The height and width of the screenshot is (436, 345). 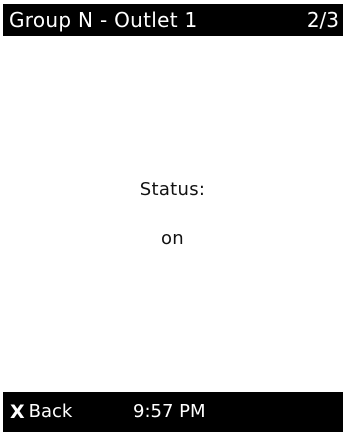 I want to click on status-label: Status:, so click(x=172, y=189).